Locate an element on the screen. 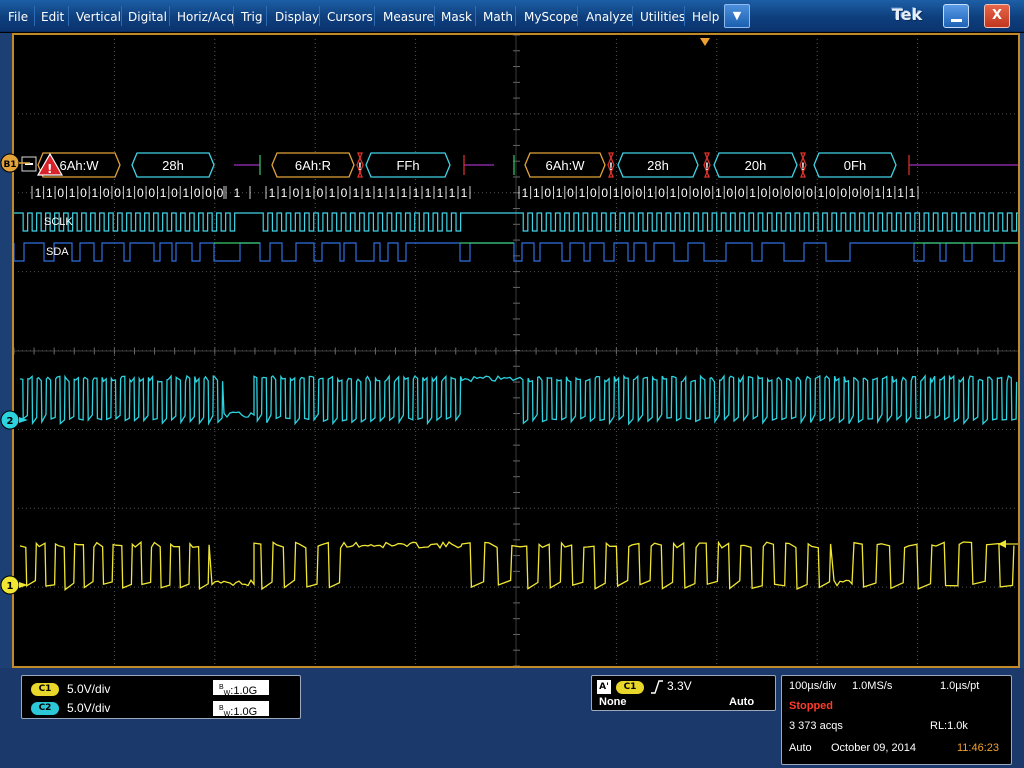 Image resolution: width=1024 pixels, height=768 pixels. channel-scale-panel: C1 5.0V/div BW:1.0G C2 5.0V/div BW:1.0G is located at coordinates (161, 697).